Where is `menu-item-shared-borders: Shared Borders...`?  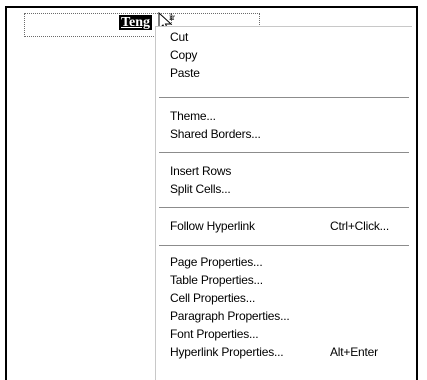 menu-item-shared-borders: Shared Borders... is located at coordinates (215, 134).